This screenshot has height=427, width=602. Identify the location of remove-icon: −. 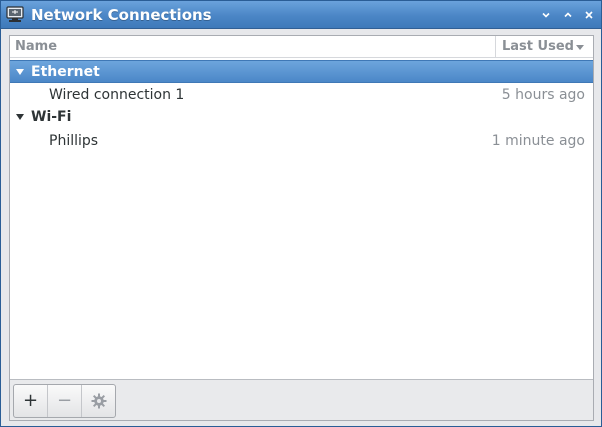
(64, 400).